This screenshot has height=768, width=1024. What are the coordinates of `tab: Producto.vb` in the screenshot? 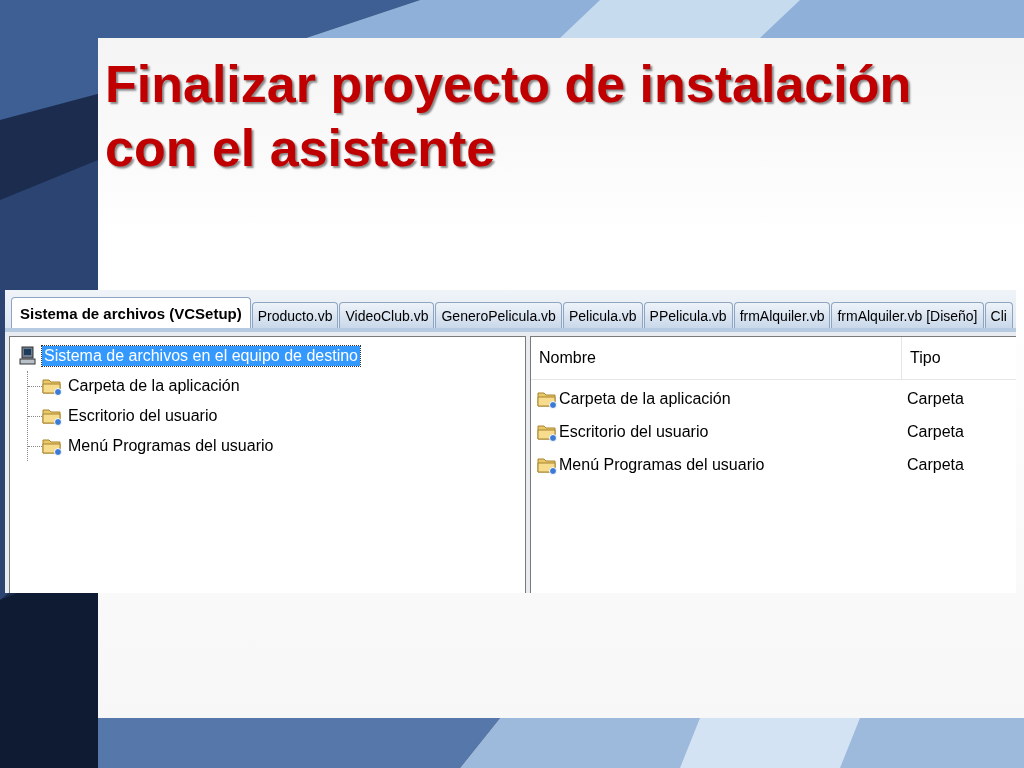 It's located at (295, 315).